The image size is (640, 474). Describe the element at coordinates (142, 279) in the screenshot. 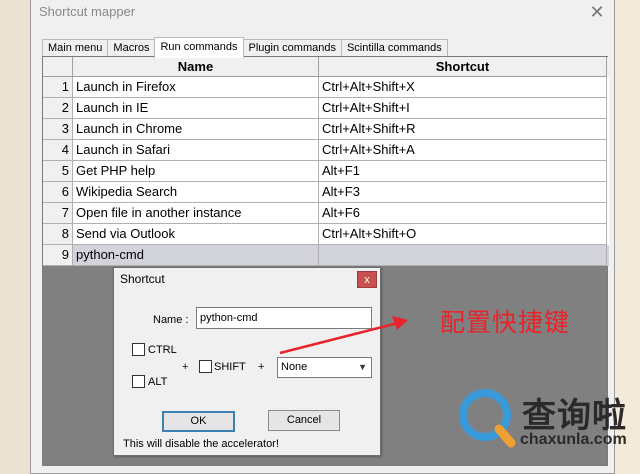

I see `dialog-title: Shortcut` at that location.